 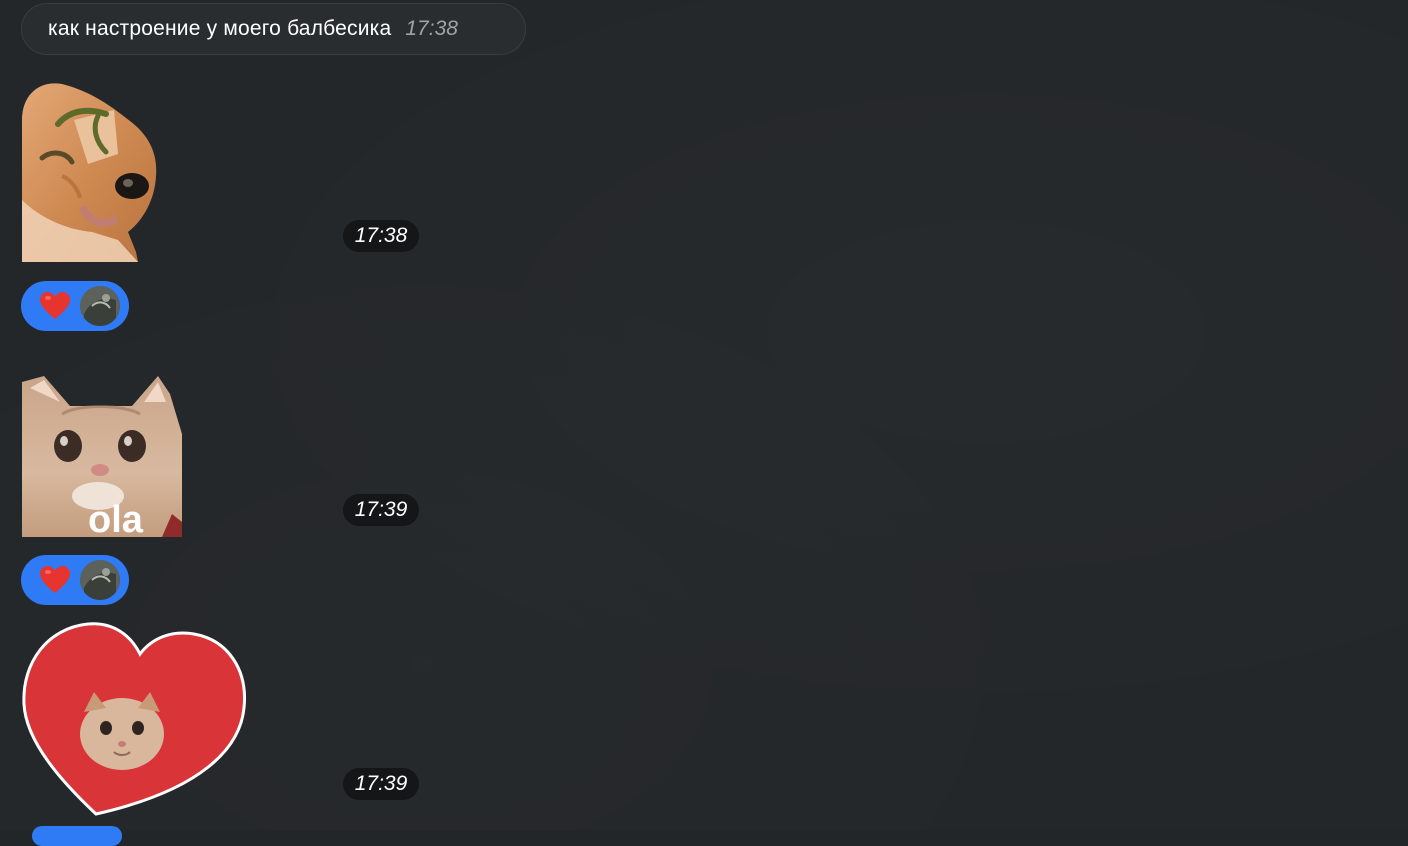 What do you see at coordinates (220, 28) in the screenshot?
I see `message-text: как настроение у моего балбесика` at bounding box center [220, 28].